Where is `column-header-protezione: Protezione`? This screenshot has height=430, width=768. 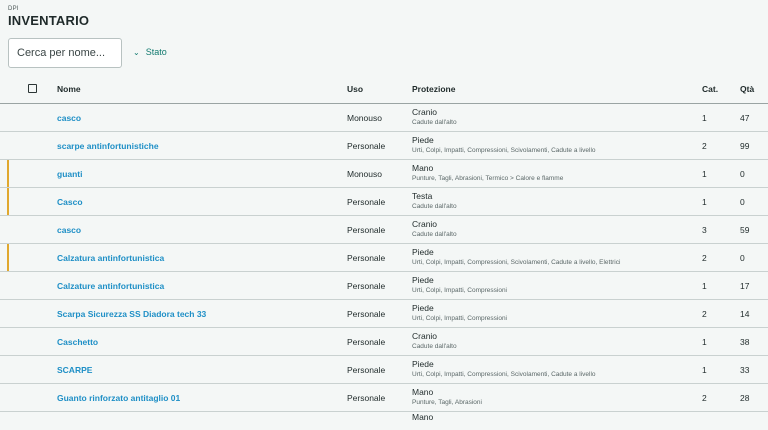
column-header-protezione: Protezione is located at coordinates (557, 89).